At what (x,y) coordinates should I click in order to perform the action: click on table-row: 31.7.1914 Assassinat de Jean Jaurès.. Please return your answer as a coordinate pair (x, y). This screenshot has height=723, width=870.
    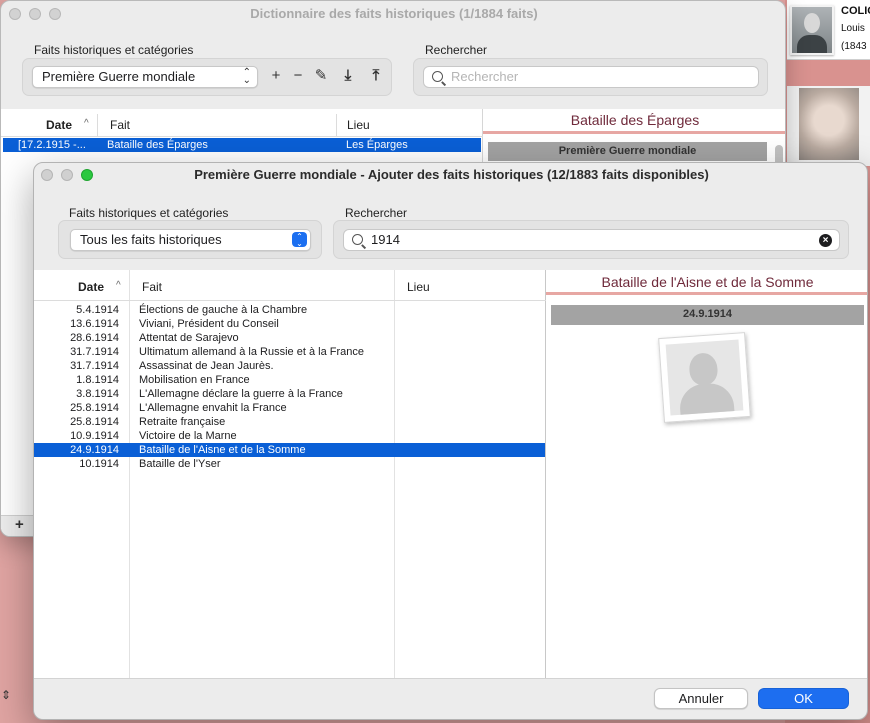
    Looking at the image, I should click on (289, 366).